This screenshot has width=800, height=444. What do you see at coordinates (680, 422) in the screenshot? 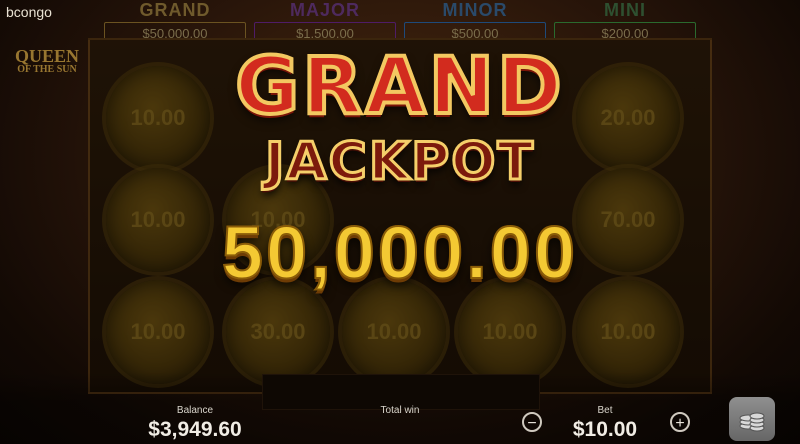
I see `increase-bet-button: +` at bounding box center [680, 422].